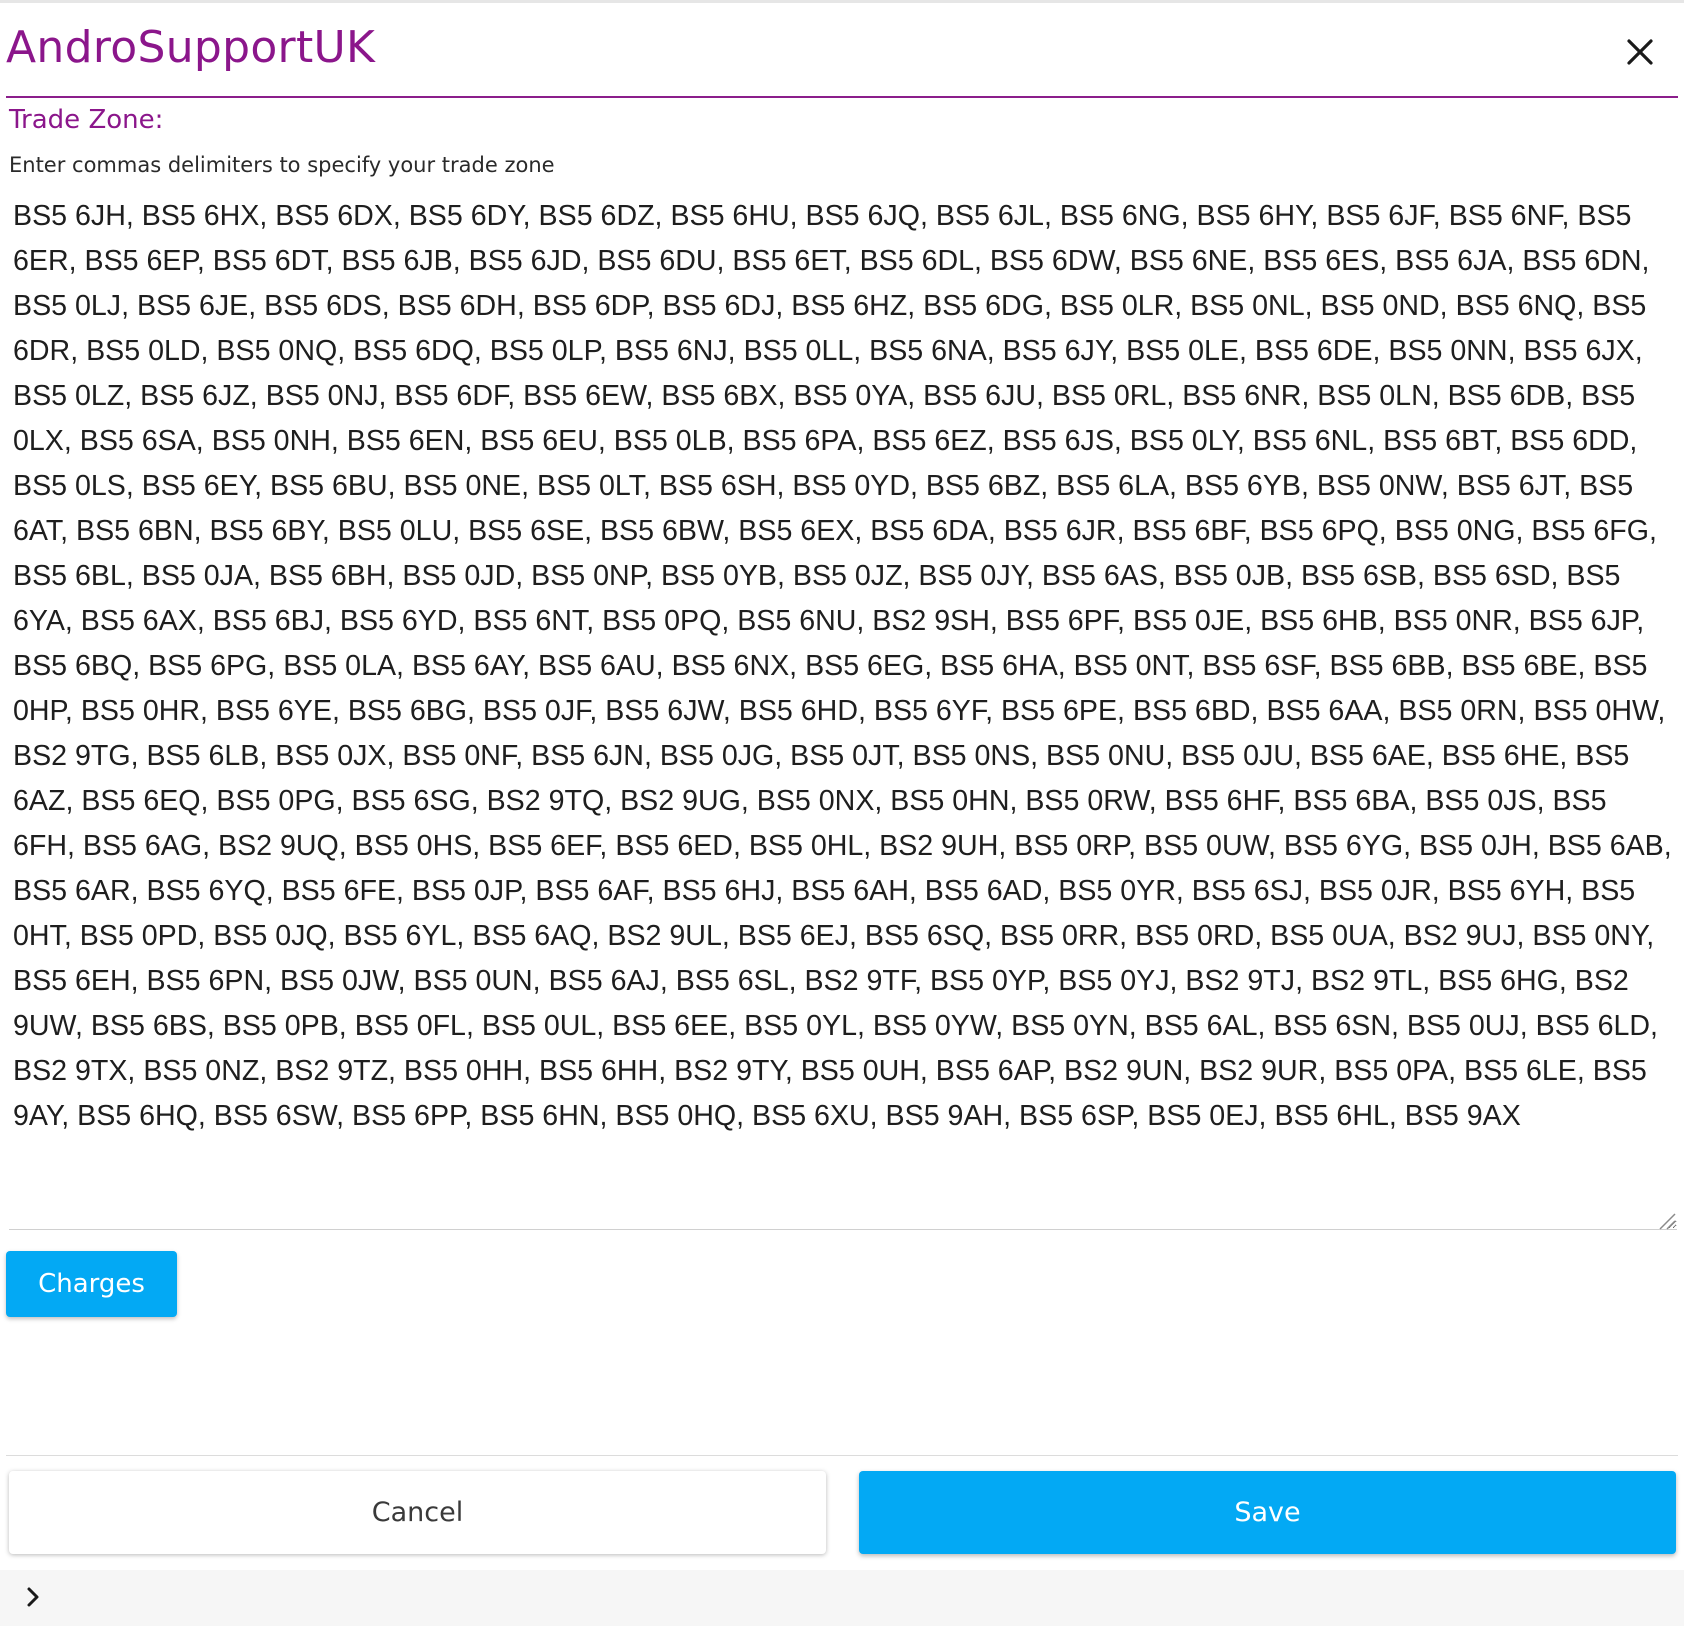 This screenshot has height=1626, width=1684. What do you see at coordinates (191, 47) in the screenshot?
I see `app-title: AndroSupportUK` at bounding box center [191, 47].